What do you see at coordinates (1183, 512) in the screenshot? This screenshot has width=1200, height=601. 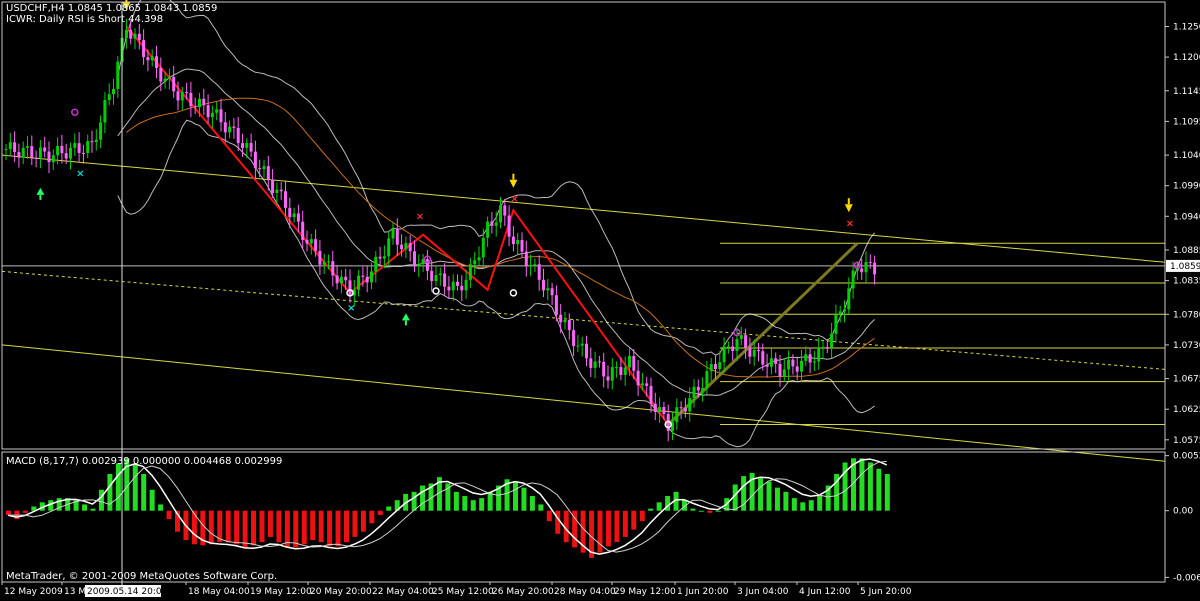 I see `macd-tick-label: 0.00` at bounding box center [1183, 512].